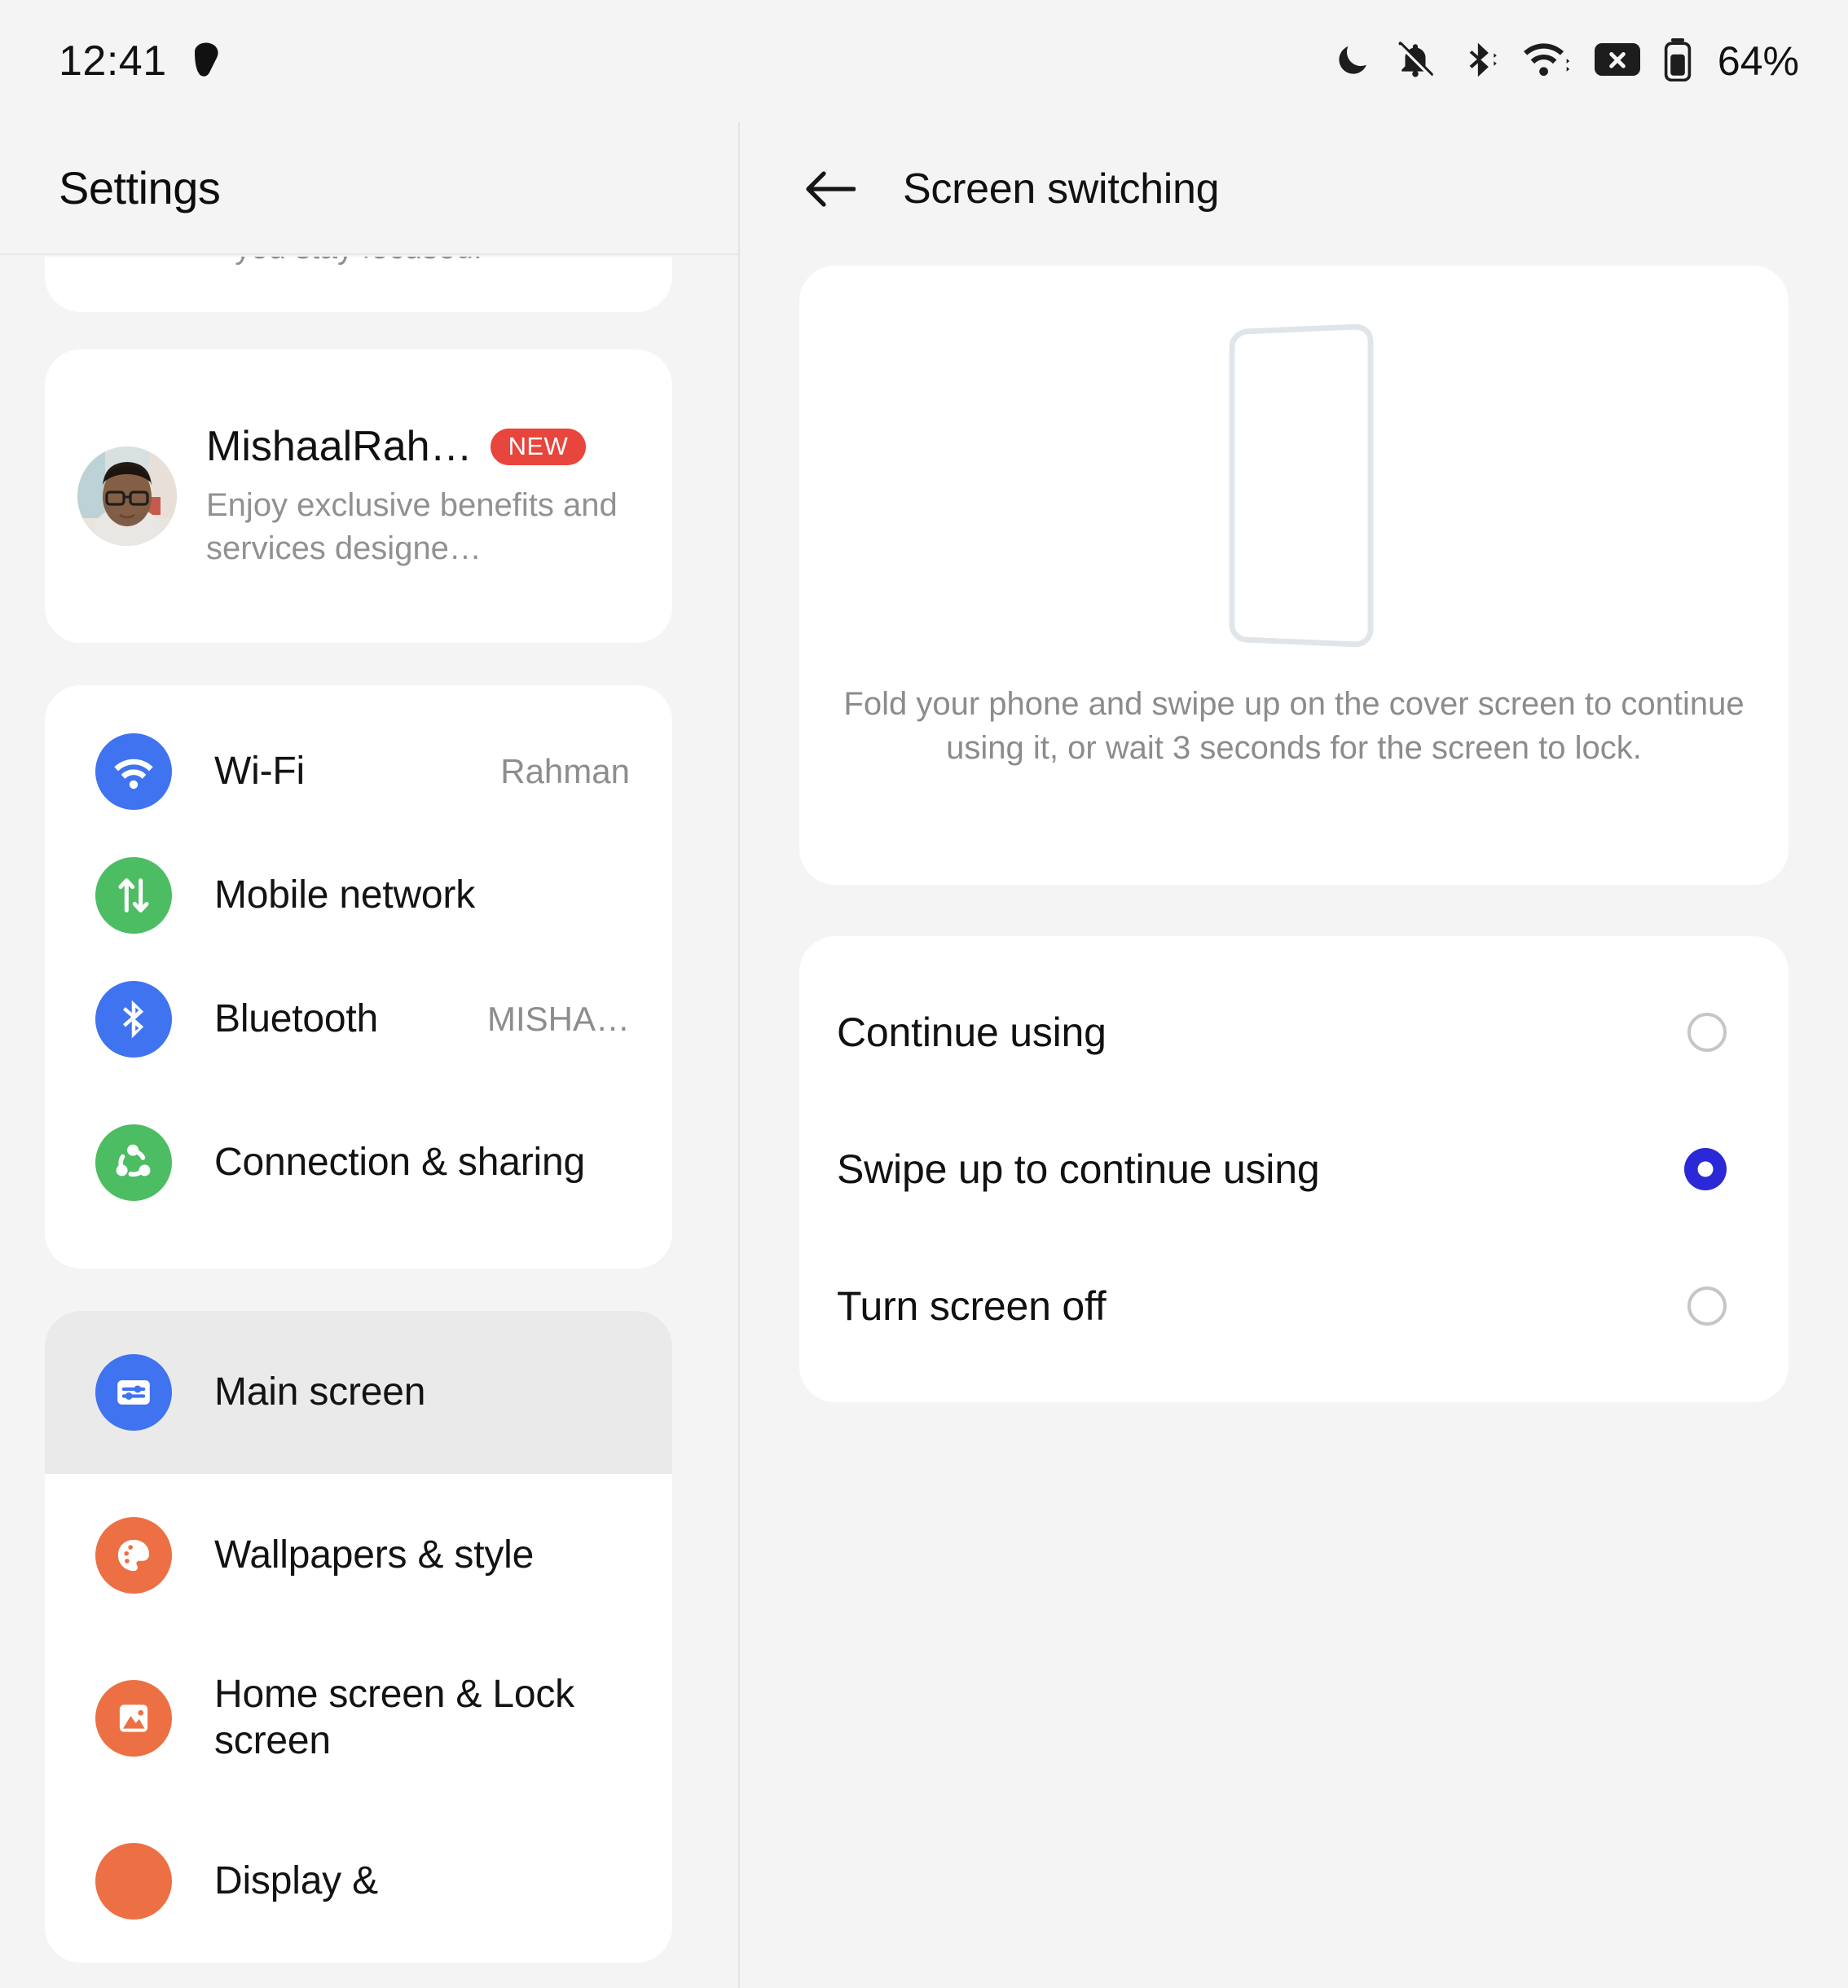 The width and height of the screenshot is (1848, 1988). I want to click on page-title: Settings, so click(140, 187).